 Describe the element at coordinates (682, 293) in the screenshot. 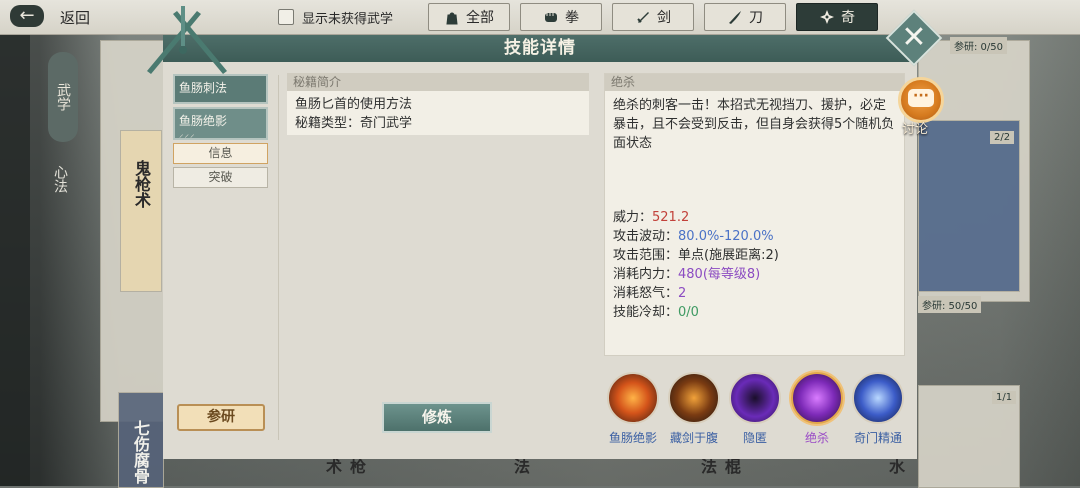

I see `stat-value: 2` at that location.